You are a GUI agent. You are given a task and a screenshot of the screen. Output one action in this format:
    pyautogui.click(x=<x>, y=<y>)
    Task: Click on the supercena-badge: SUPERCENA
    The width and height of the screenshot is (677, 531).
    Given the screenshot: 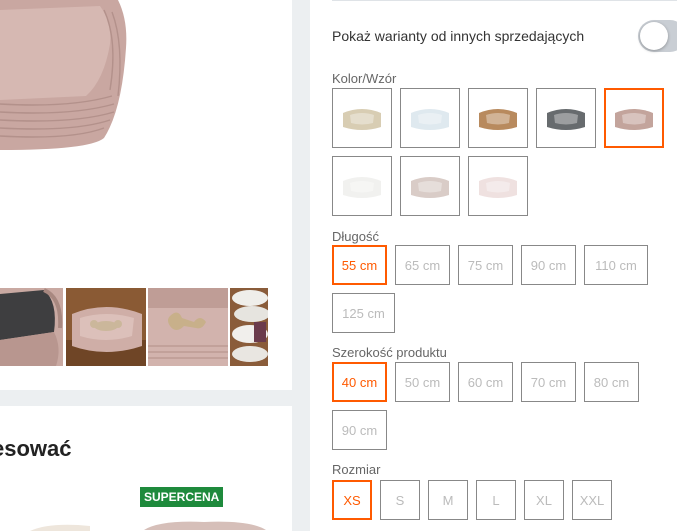 What is the action you would take?
    pyautogui.click(x=182, y=497)
    